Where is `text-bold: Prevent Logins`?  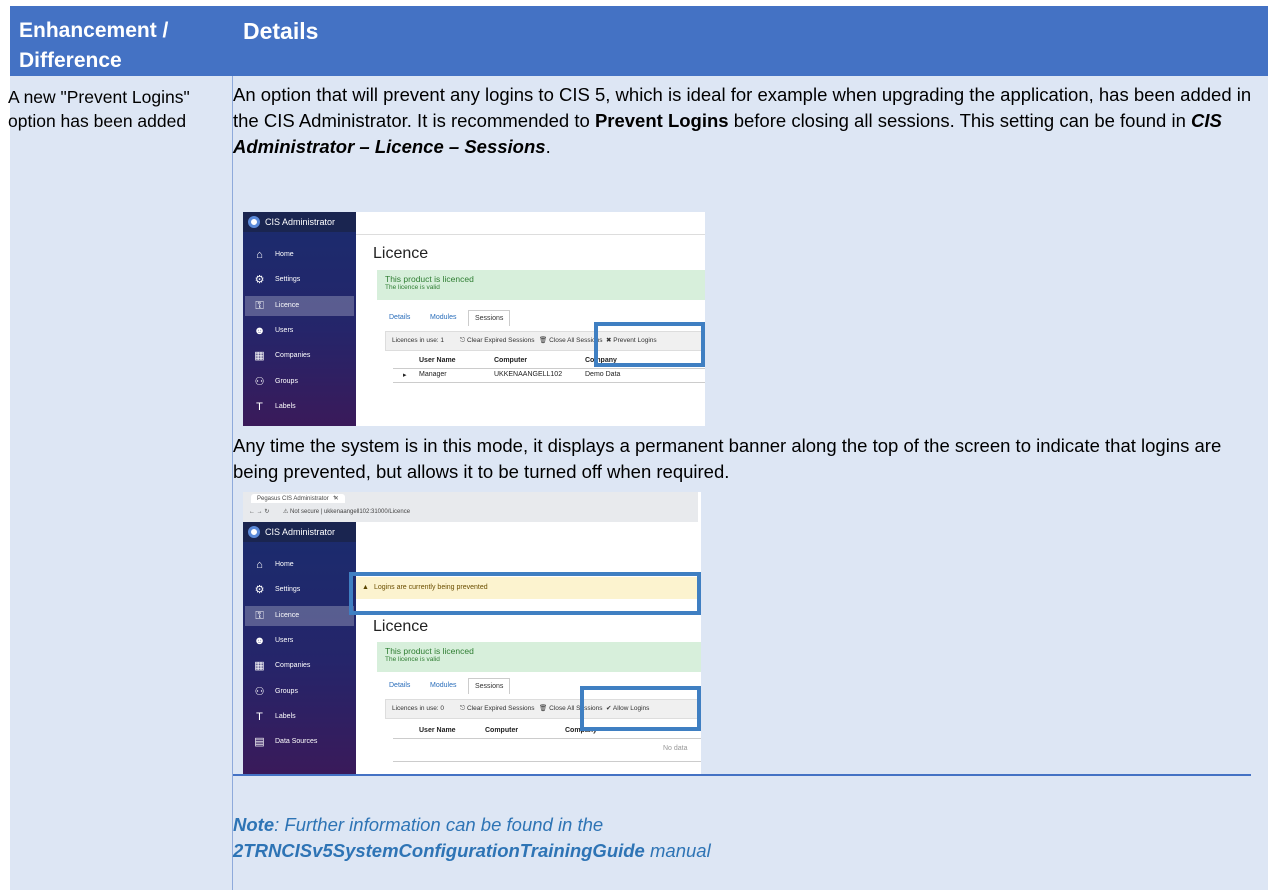 text-bold: Prevent Logins is located at coordinates (661, 120).